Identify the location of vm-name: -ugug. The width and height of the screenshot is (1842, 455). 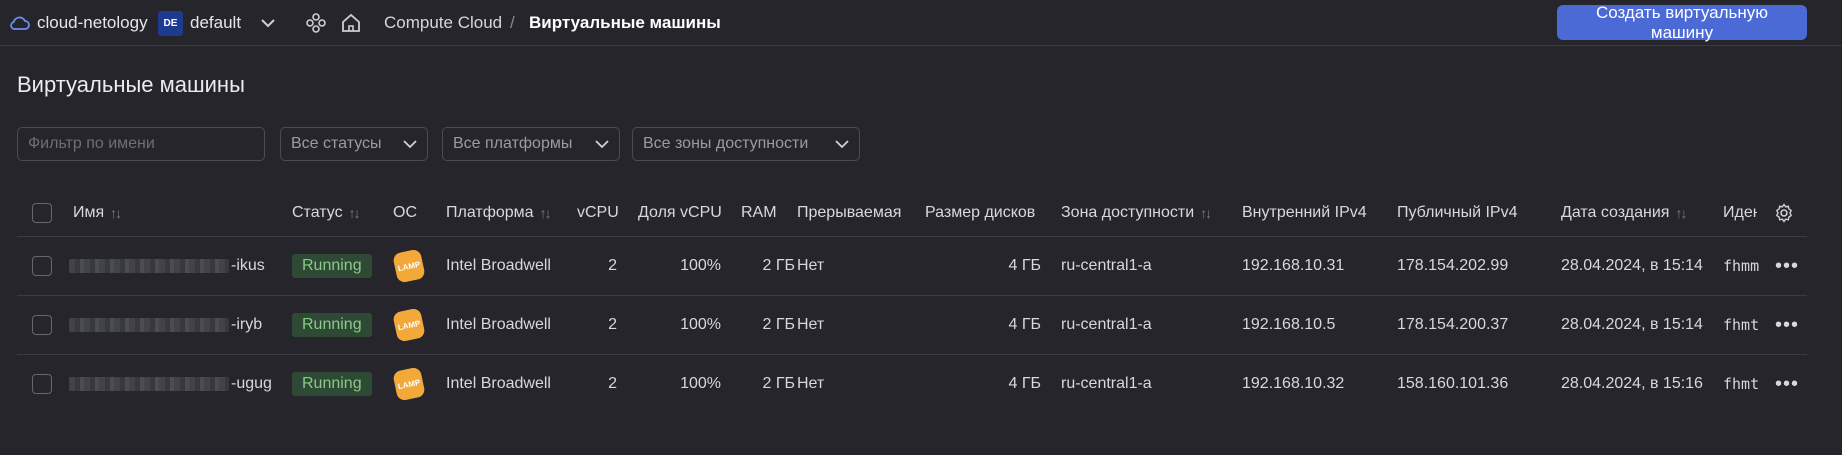
(170, 384).